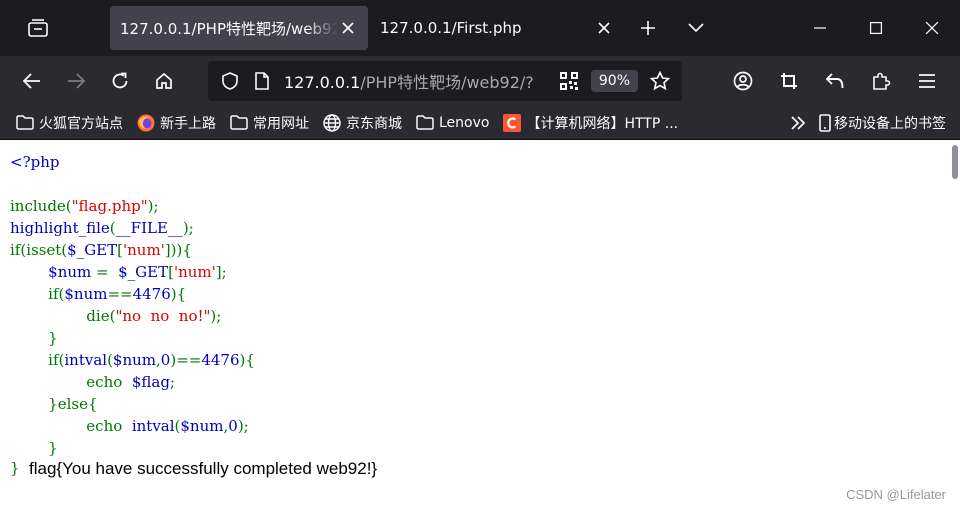 This screenshot has width=960, height=510. I want to click on vertical-scrollbar, so click(955, 162).